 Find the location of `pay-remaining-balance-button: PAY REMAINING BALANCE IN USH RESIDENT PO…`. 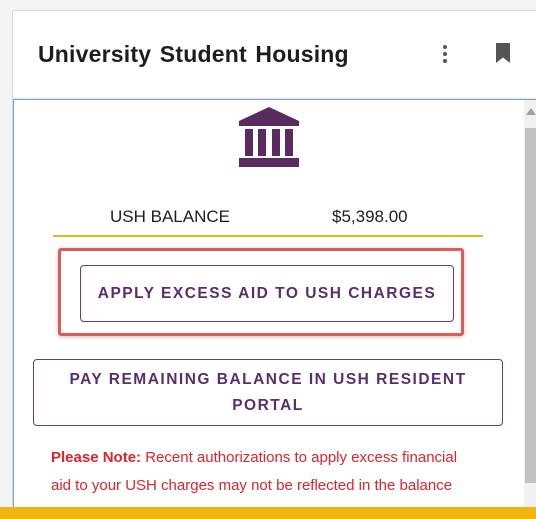

pay-remaining-balance-button: PAY REMAINING BALANCE IN USH RESIDENT PO… is located at coordinates (268, 392).